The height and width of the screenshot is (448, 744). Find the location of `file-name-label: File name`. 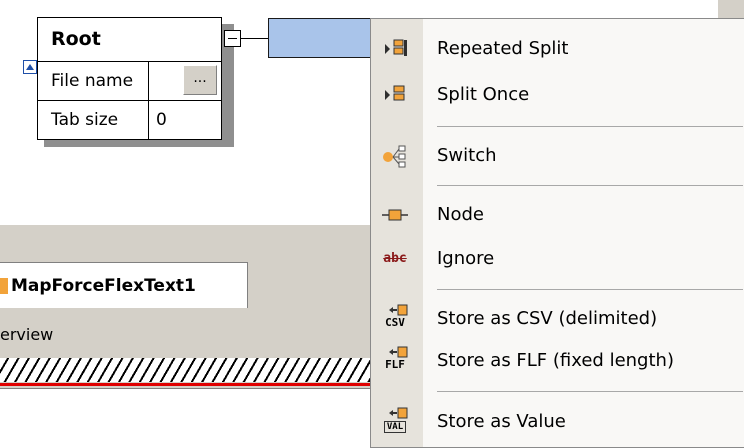

file-name-label: File name is located at coordinates (92, 81).